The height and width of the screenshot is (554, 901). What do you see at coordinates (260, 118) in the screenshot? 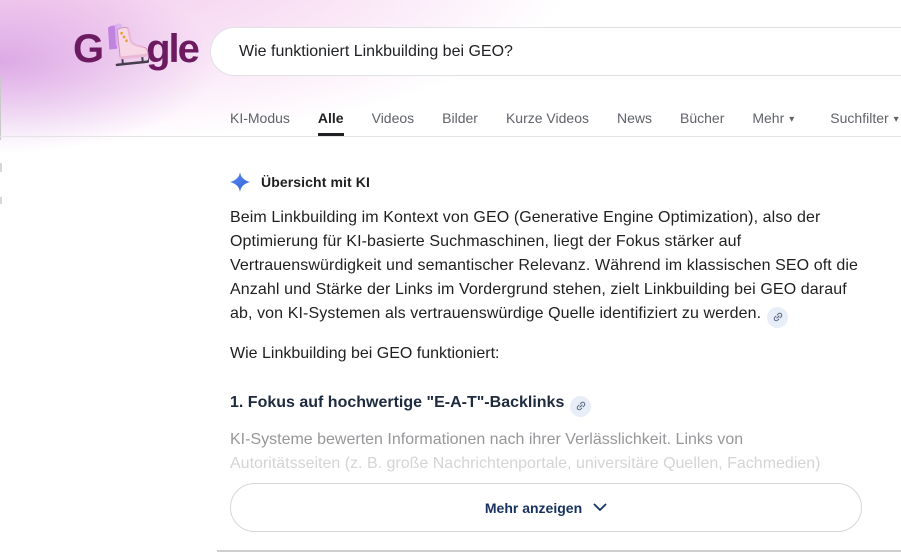
I see `tab-ki-modus: KI-Modus` at bounding box center [260, 118].